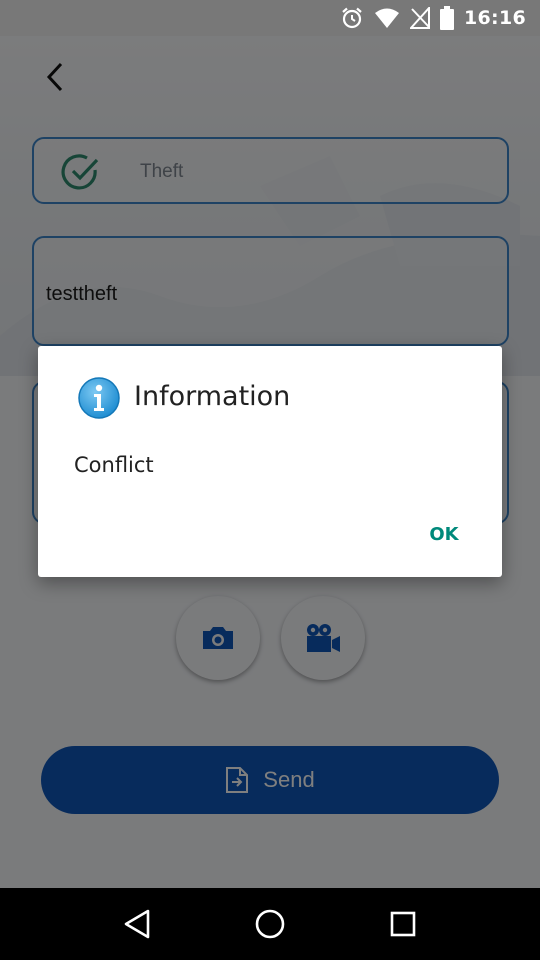  What do you see at coordinates (447, 18) in the screenshot?
I see `battery-icon` at bounding box center [447, 18].